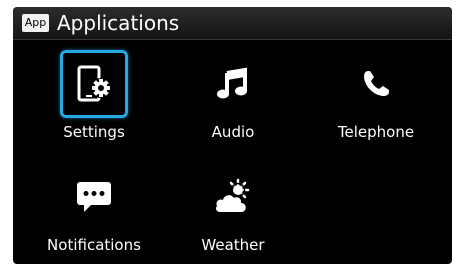 The height and width of the screenshot is (269, 464). I want to click on app-badge-icon: App, so click(35, 23).